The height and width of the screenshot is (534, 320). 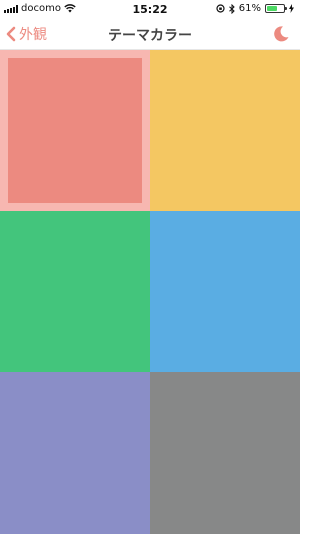 I want to click on charging-icon, so click(x=291, y=8).